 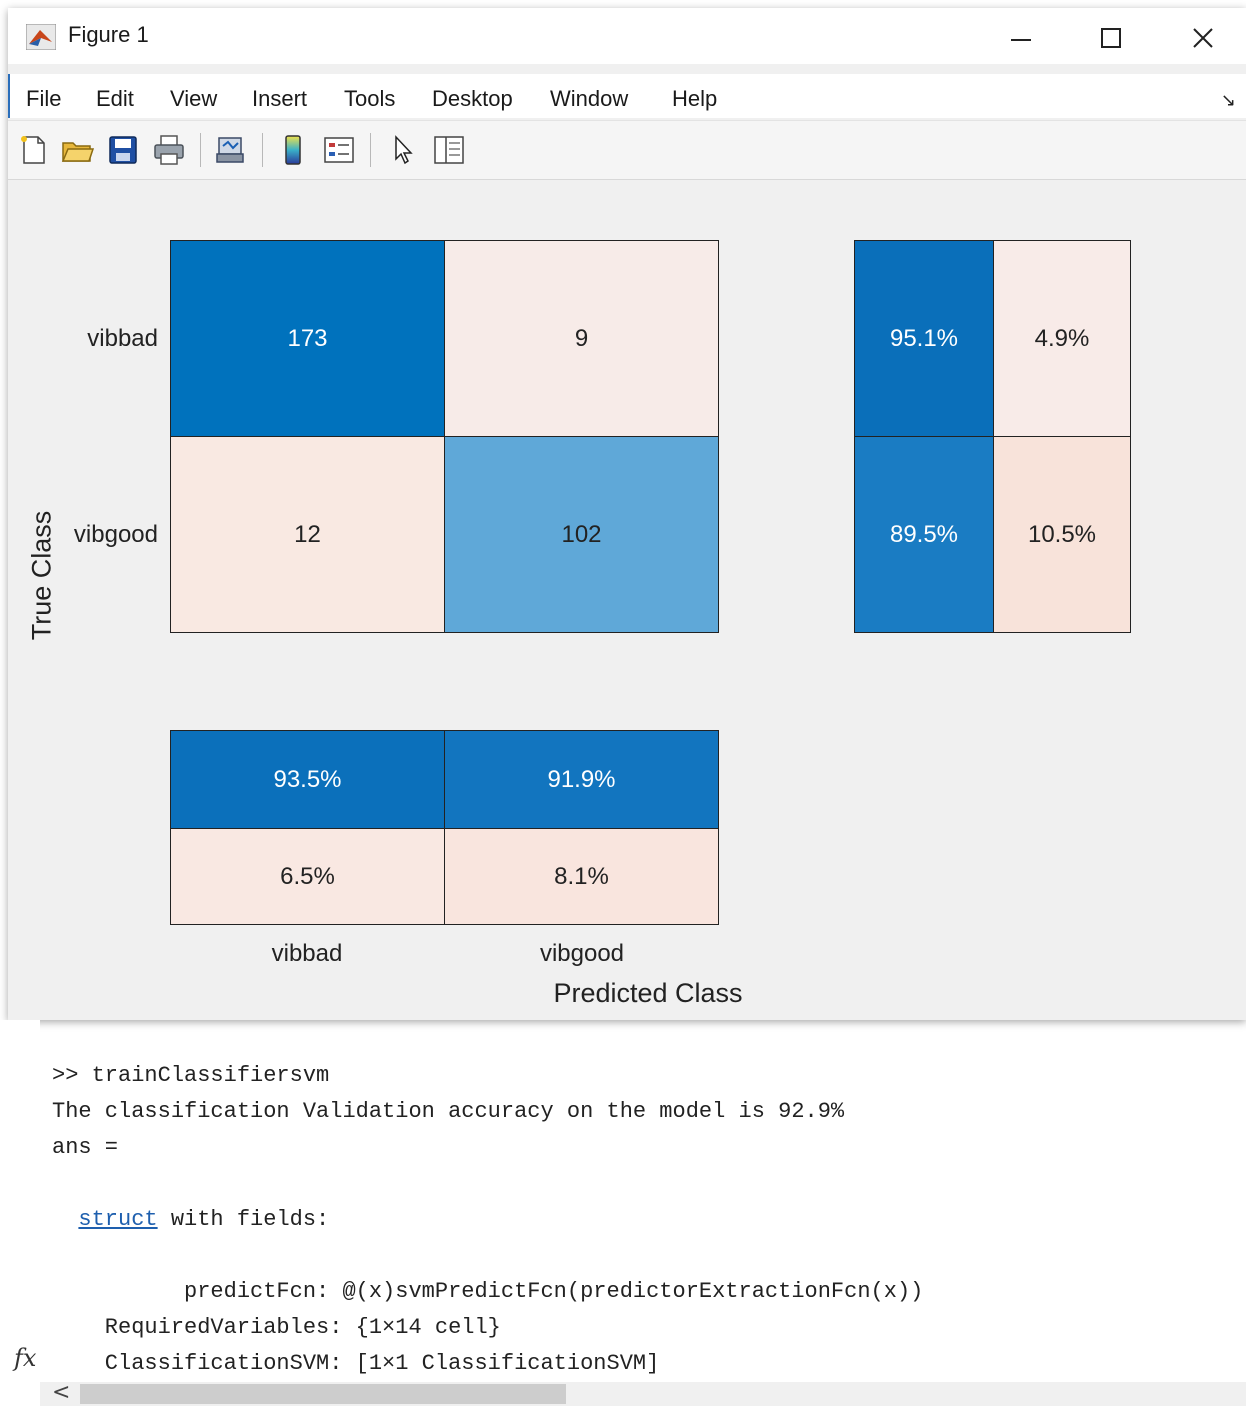 I want to click on row-summary-vibbad-correct: 95.1%, so click(x=924, y=338).